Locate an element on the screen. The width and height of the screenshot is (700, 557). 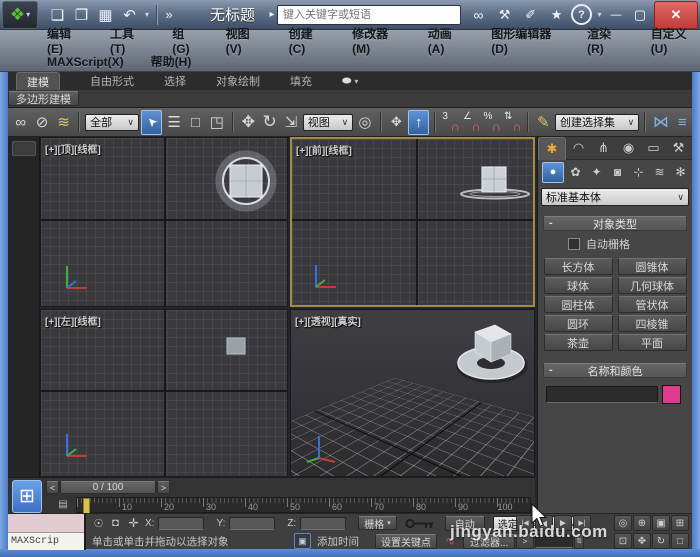
menu-modifiers: 修改器(M) is located at coordinates (376, 40).